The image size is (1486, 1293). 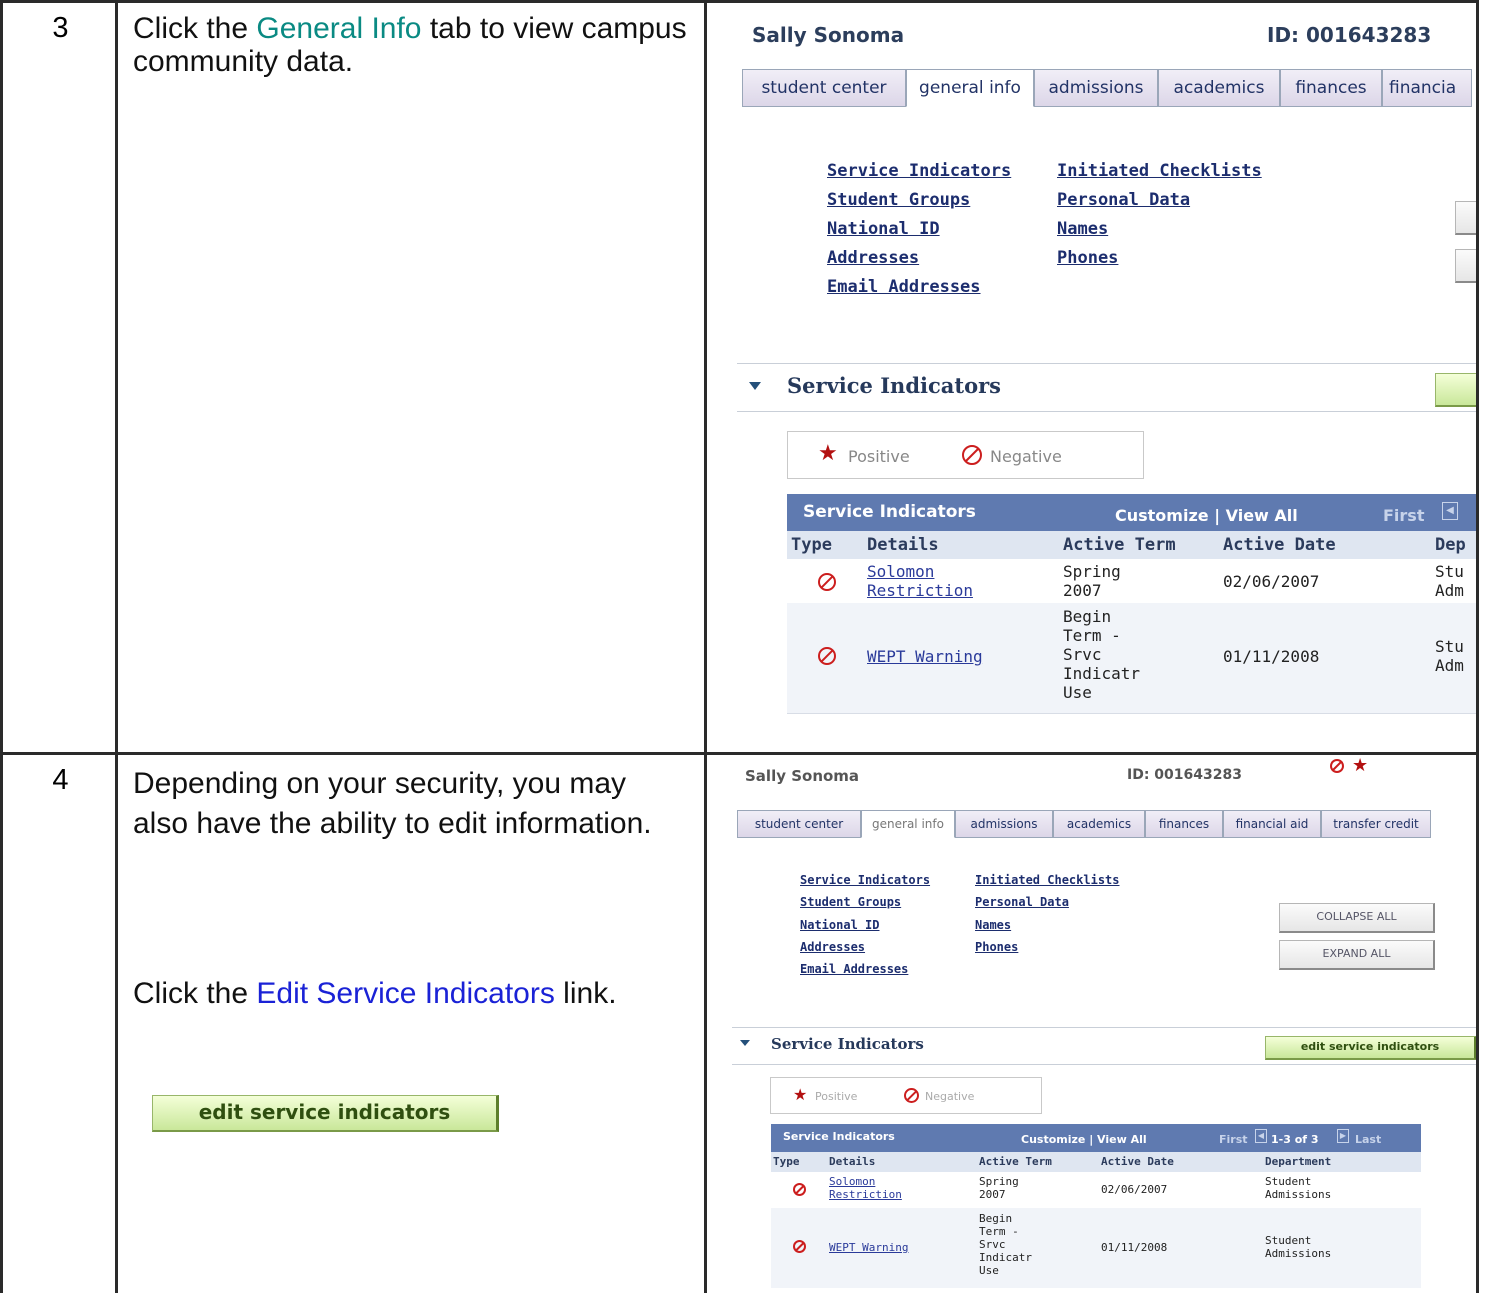 What do you see at coordinates (1272, 824) in the screenshot?
I see `tab-financial-aid: financial aid` at bounding box center [1272, 824].